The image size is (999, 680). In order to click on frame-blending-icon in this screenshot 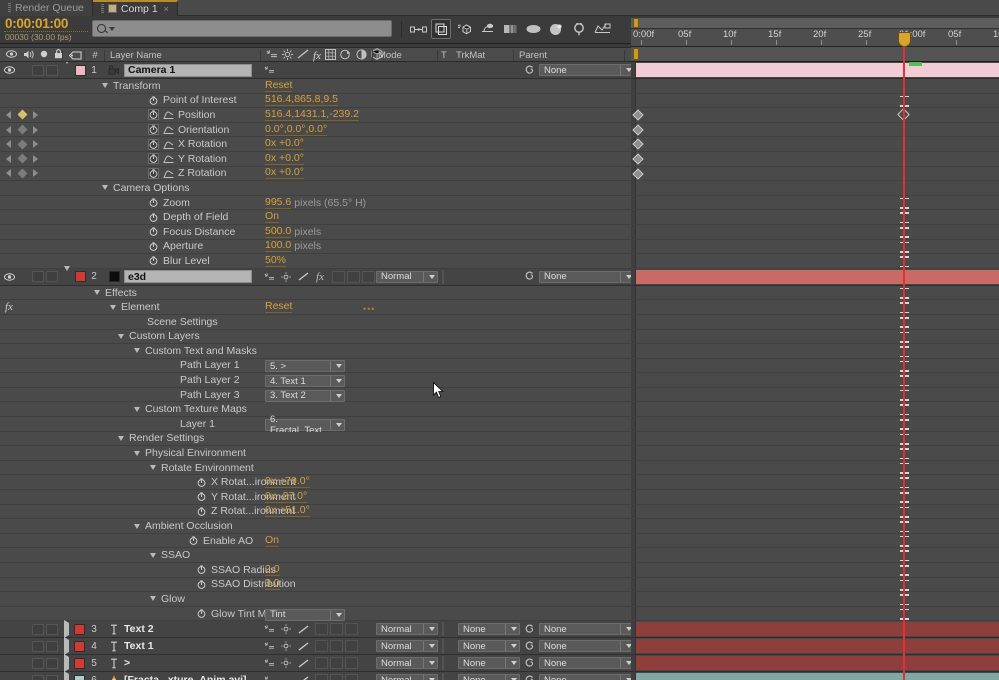, I will do `click(330, 55)`.